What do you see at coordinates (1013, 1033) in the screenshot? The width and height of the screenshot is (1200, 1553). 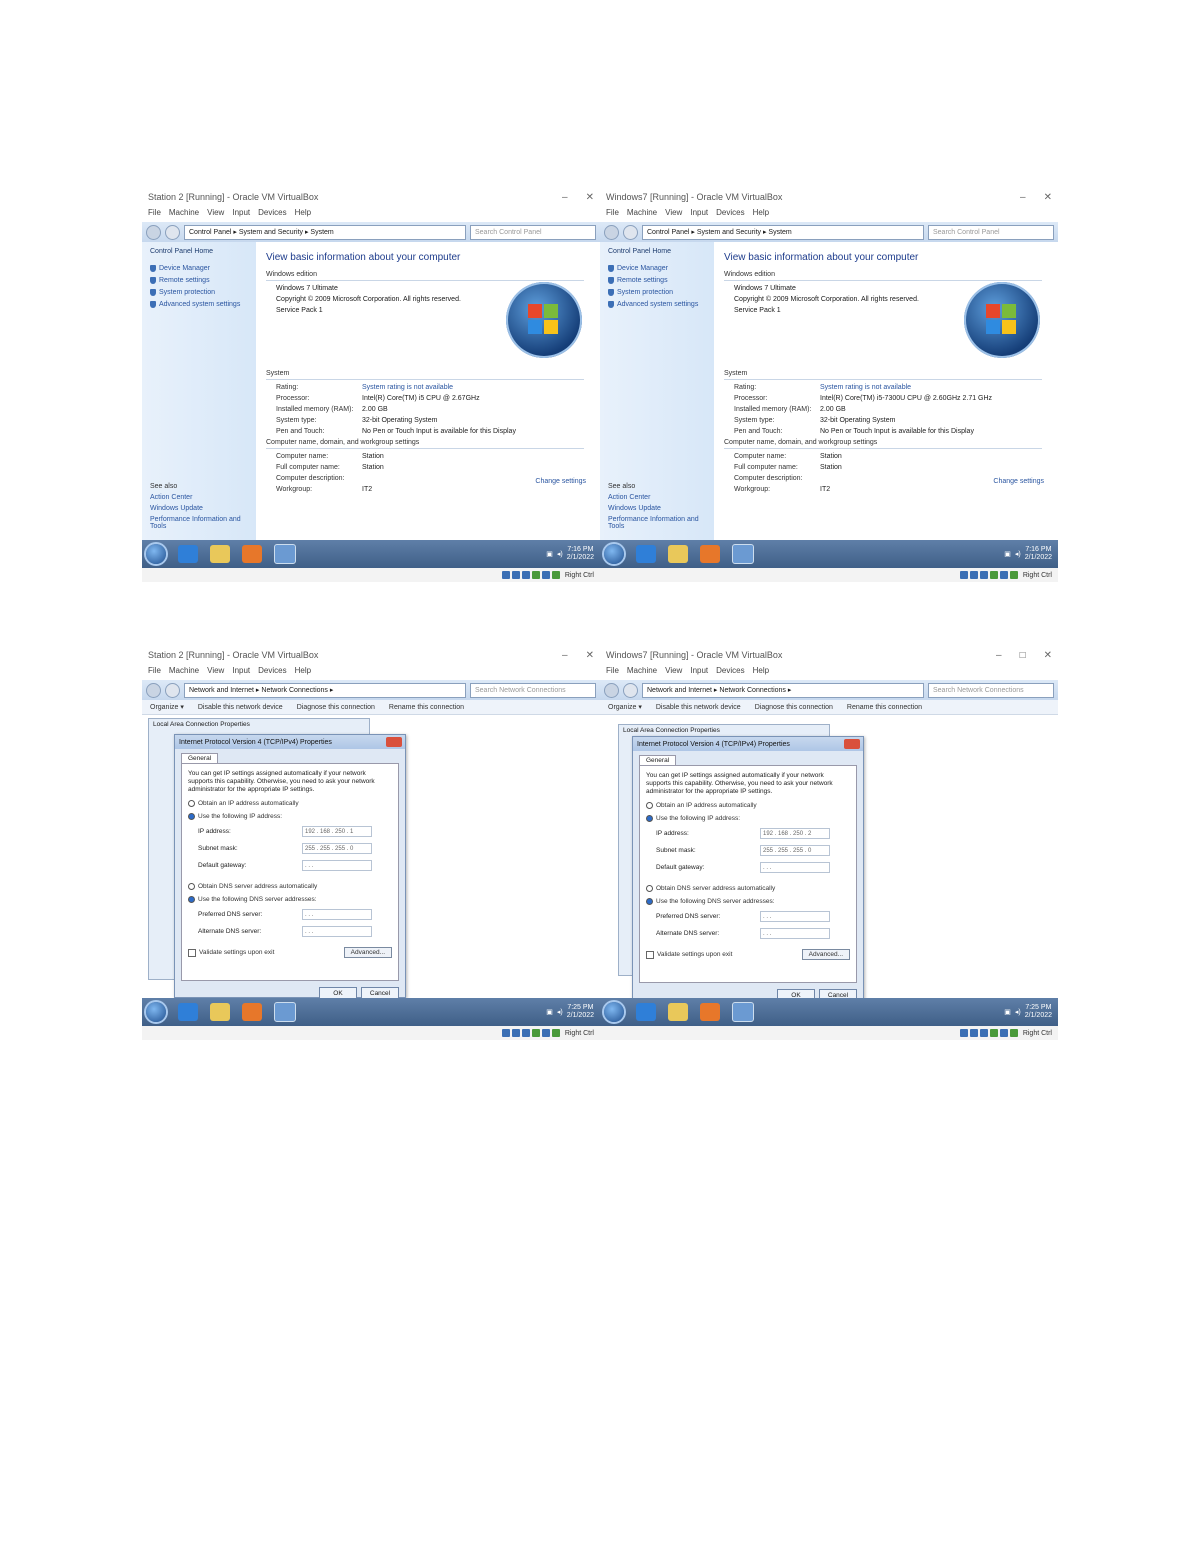 I see `mouse-integration-icon` at bounding box center [1013, 1033].